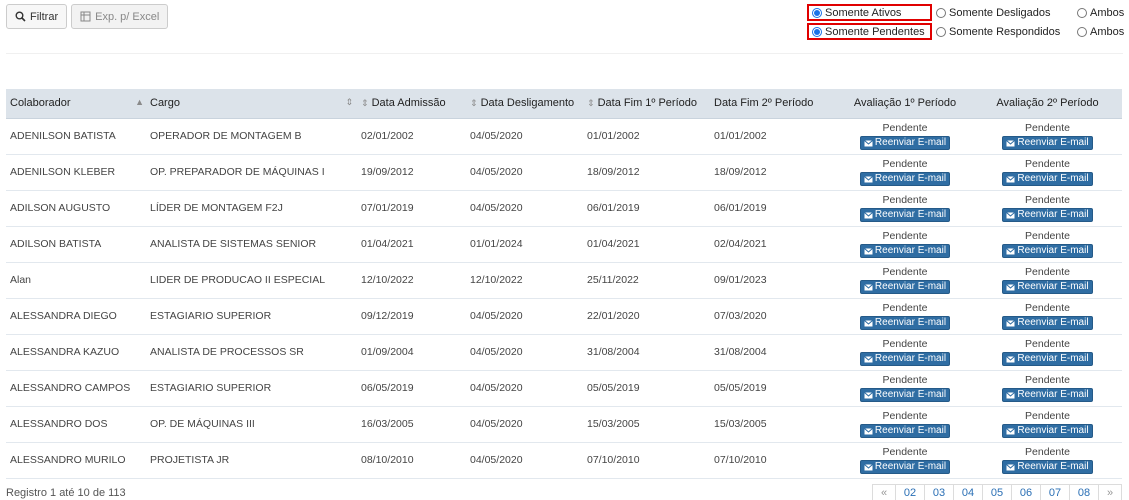  I want to click on cell-data-desligamento: 04/05/2020, so click(524, 352).